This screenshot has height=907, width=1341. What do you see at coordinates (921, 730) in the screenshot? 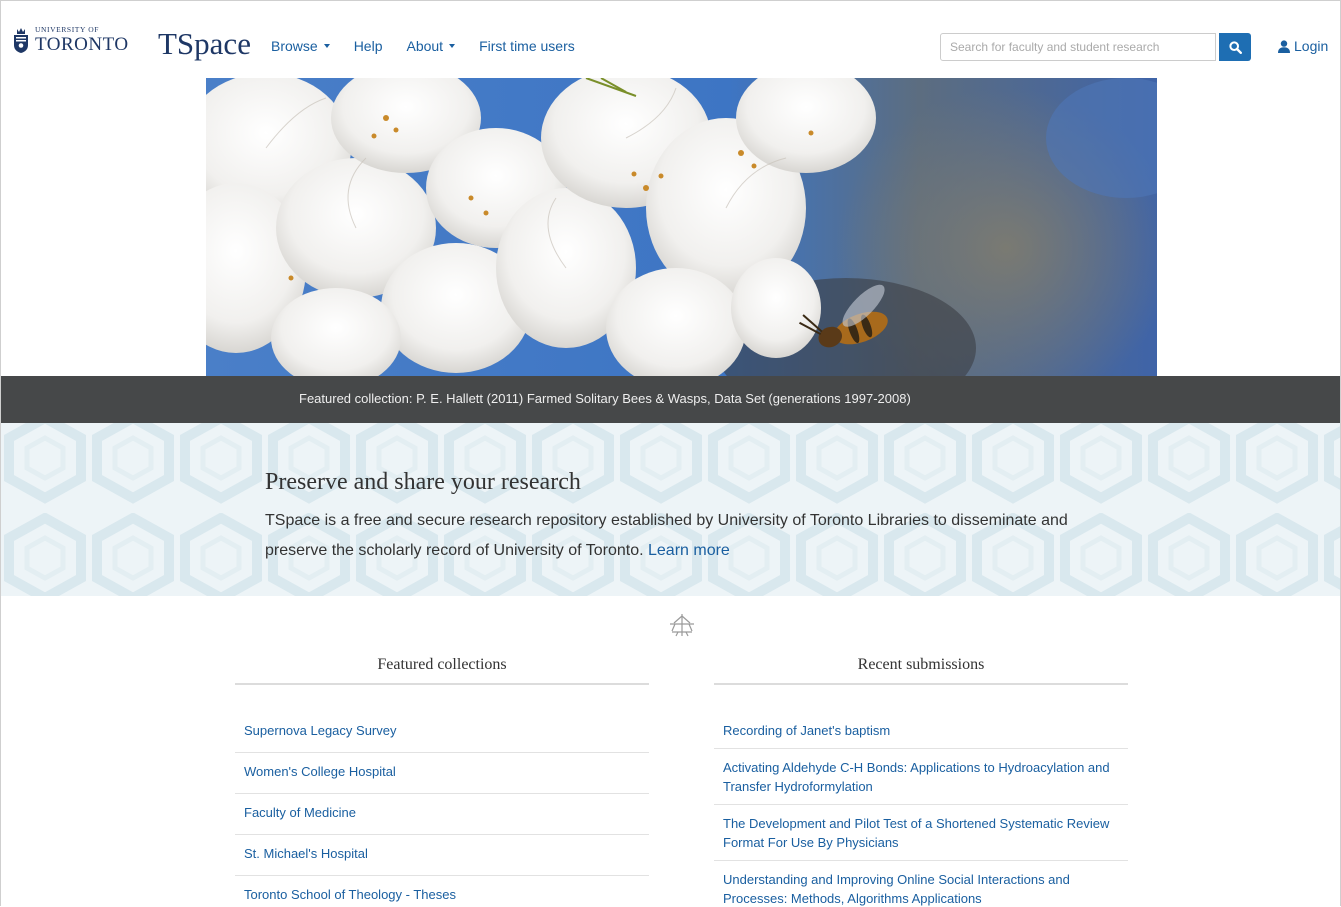
I see `recent-item: Recording of Janet's baptism` at bounding box center [921, 730].